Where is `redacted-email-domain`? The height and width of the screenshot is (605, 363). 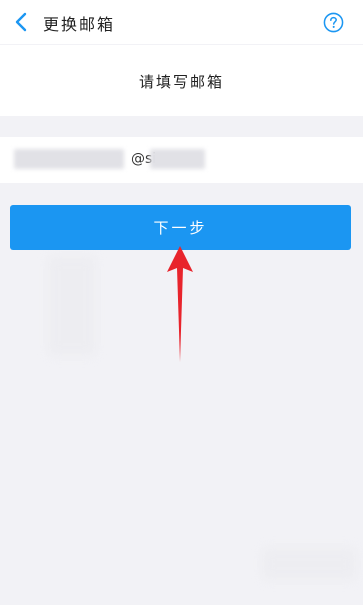
redacted-email-domain is located at coordinates (177, 159).